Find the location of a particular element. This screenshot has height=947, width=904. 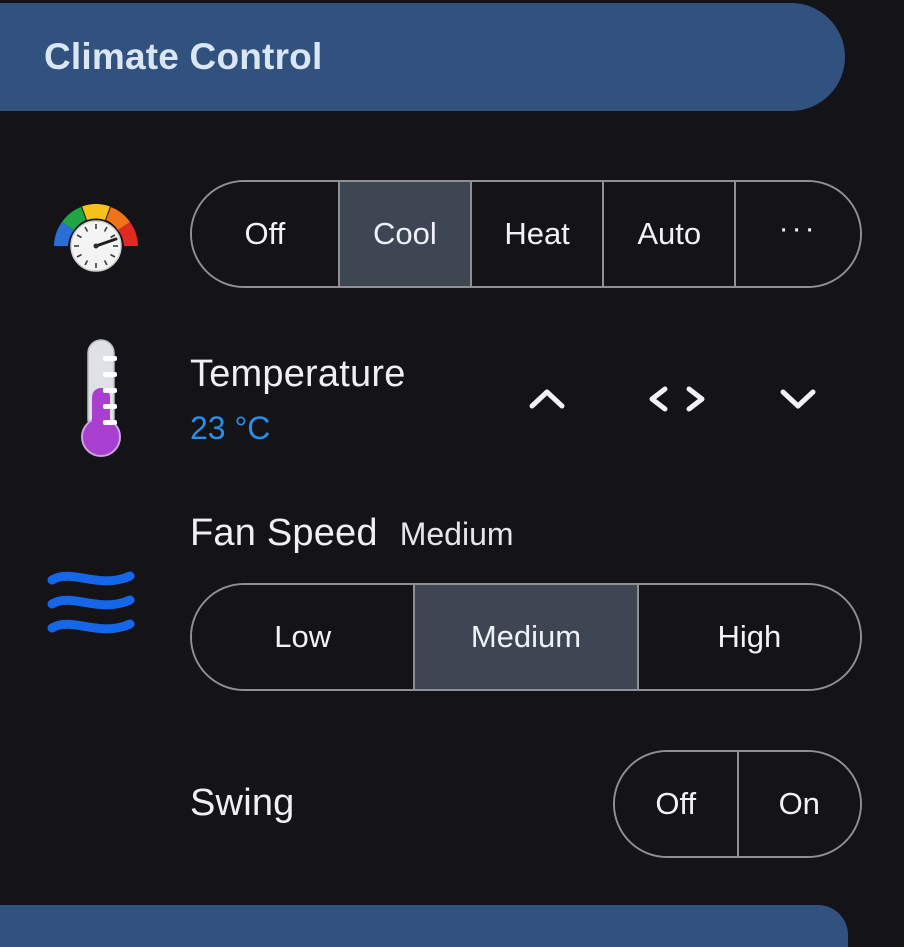

mode-overflow-button: ··· is located at coordinates (798, 234).